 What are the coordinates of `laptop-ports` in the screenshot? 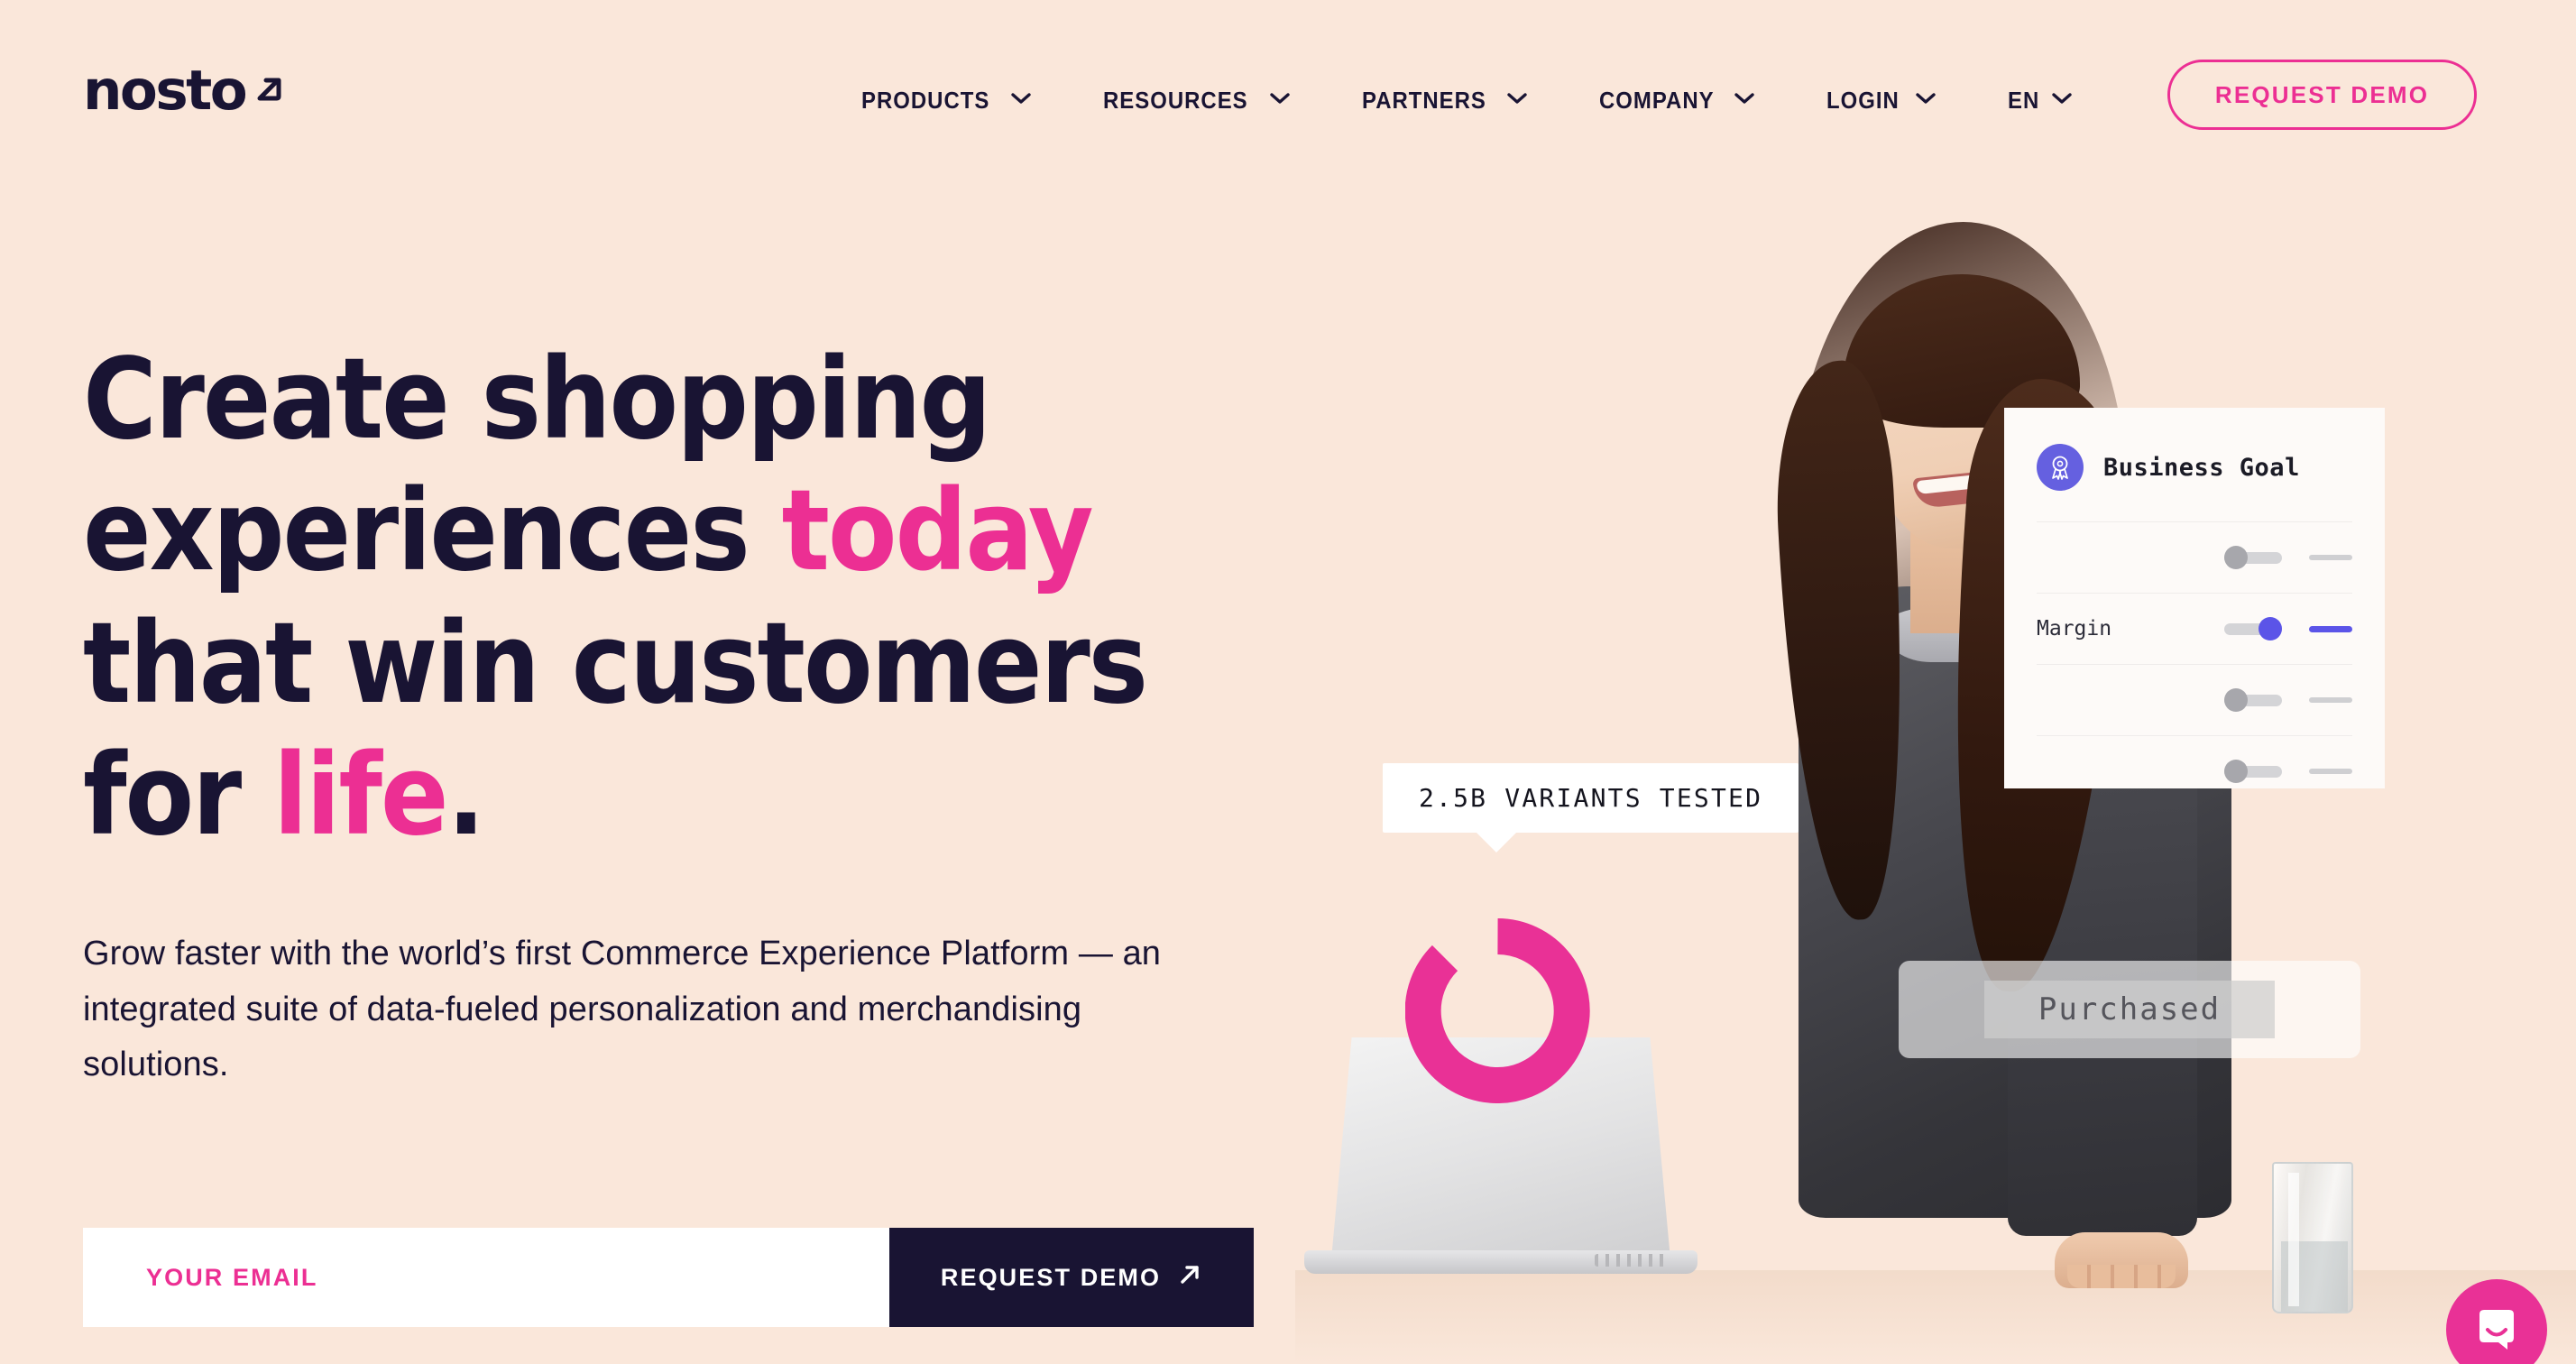 It's located at (1631, 1260).